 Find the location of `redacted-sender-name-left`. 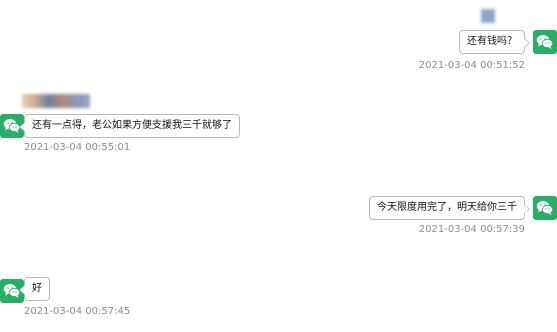

redacted-sender-name-left is located at coordinates (56, 101).